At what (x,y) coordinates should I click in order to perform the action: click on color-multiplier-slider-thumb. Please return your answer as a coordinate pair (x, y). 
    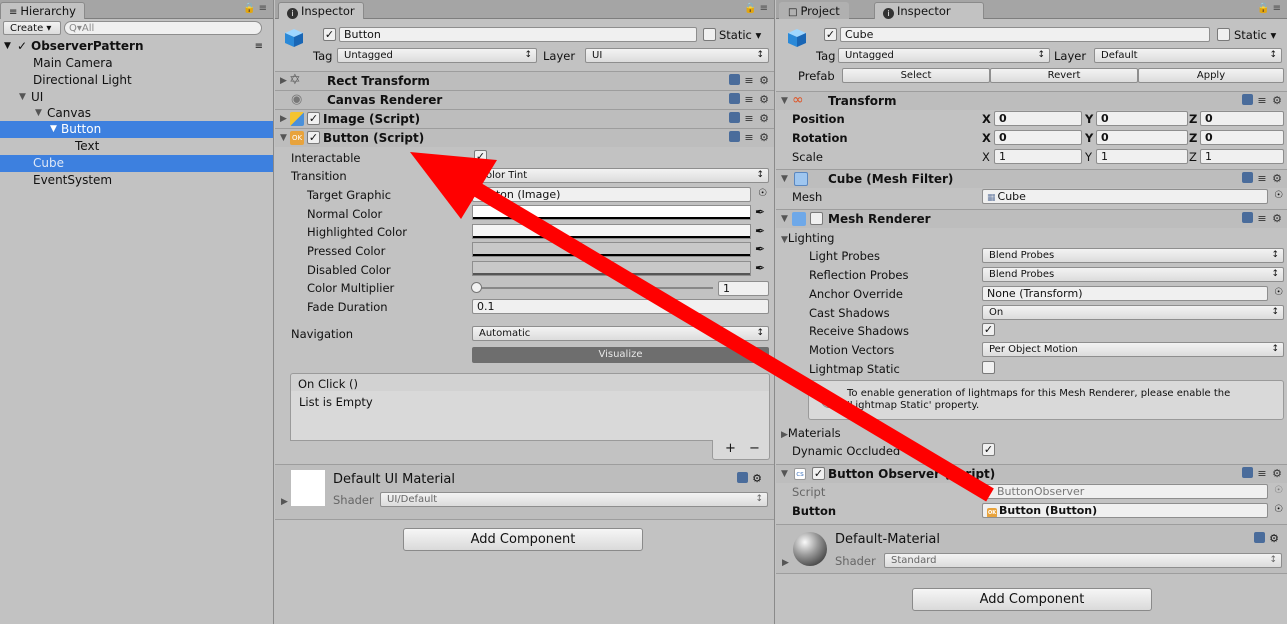
    Looking at the image, I should click on (476, 287).